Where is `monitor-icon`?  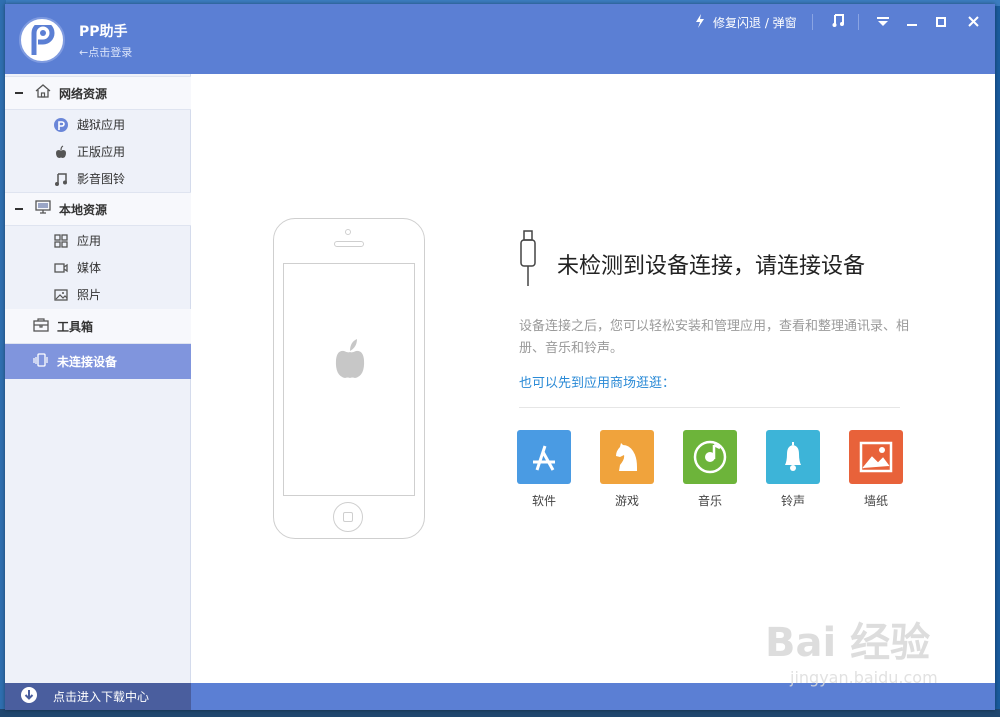
monitor-icon is located at coordinates (43, 209).